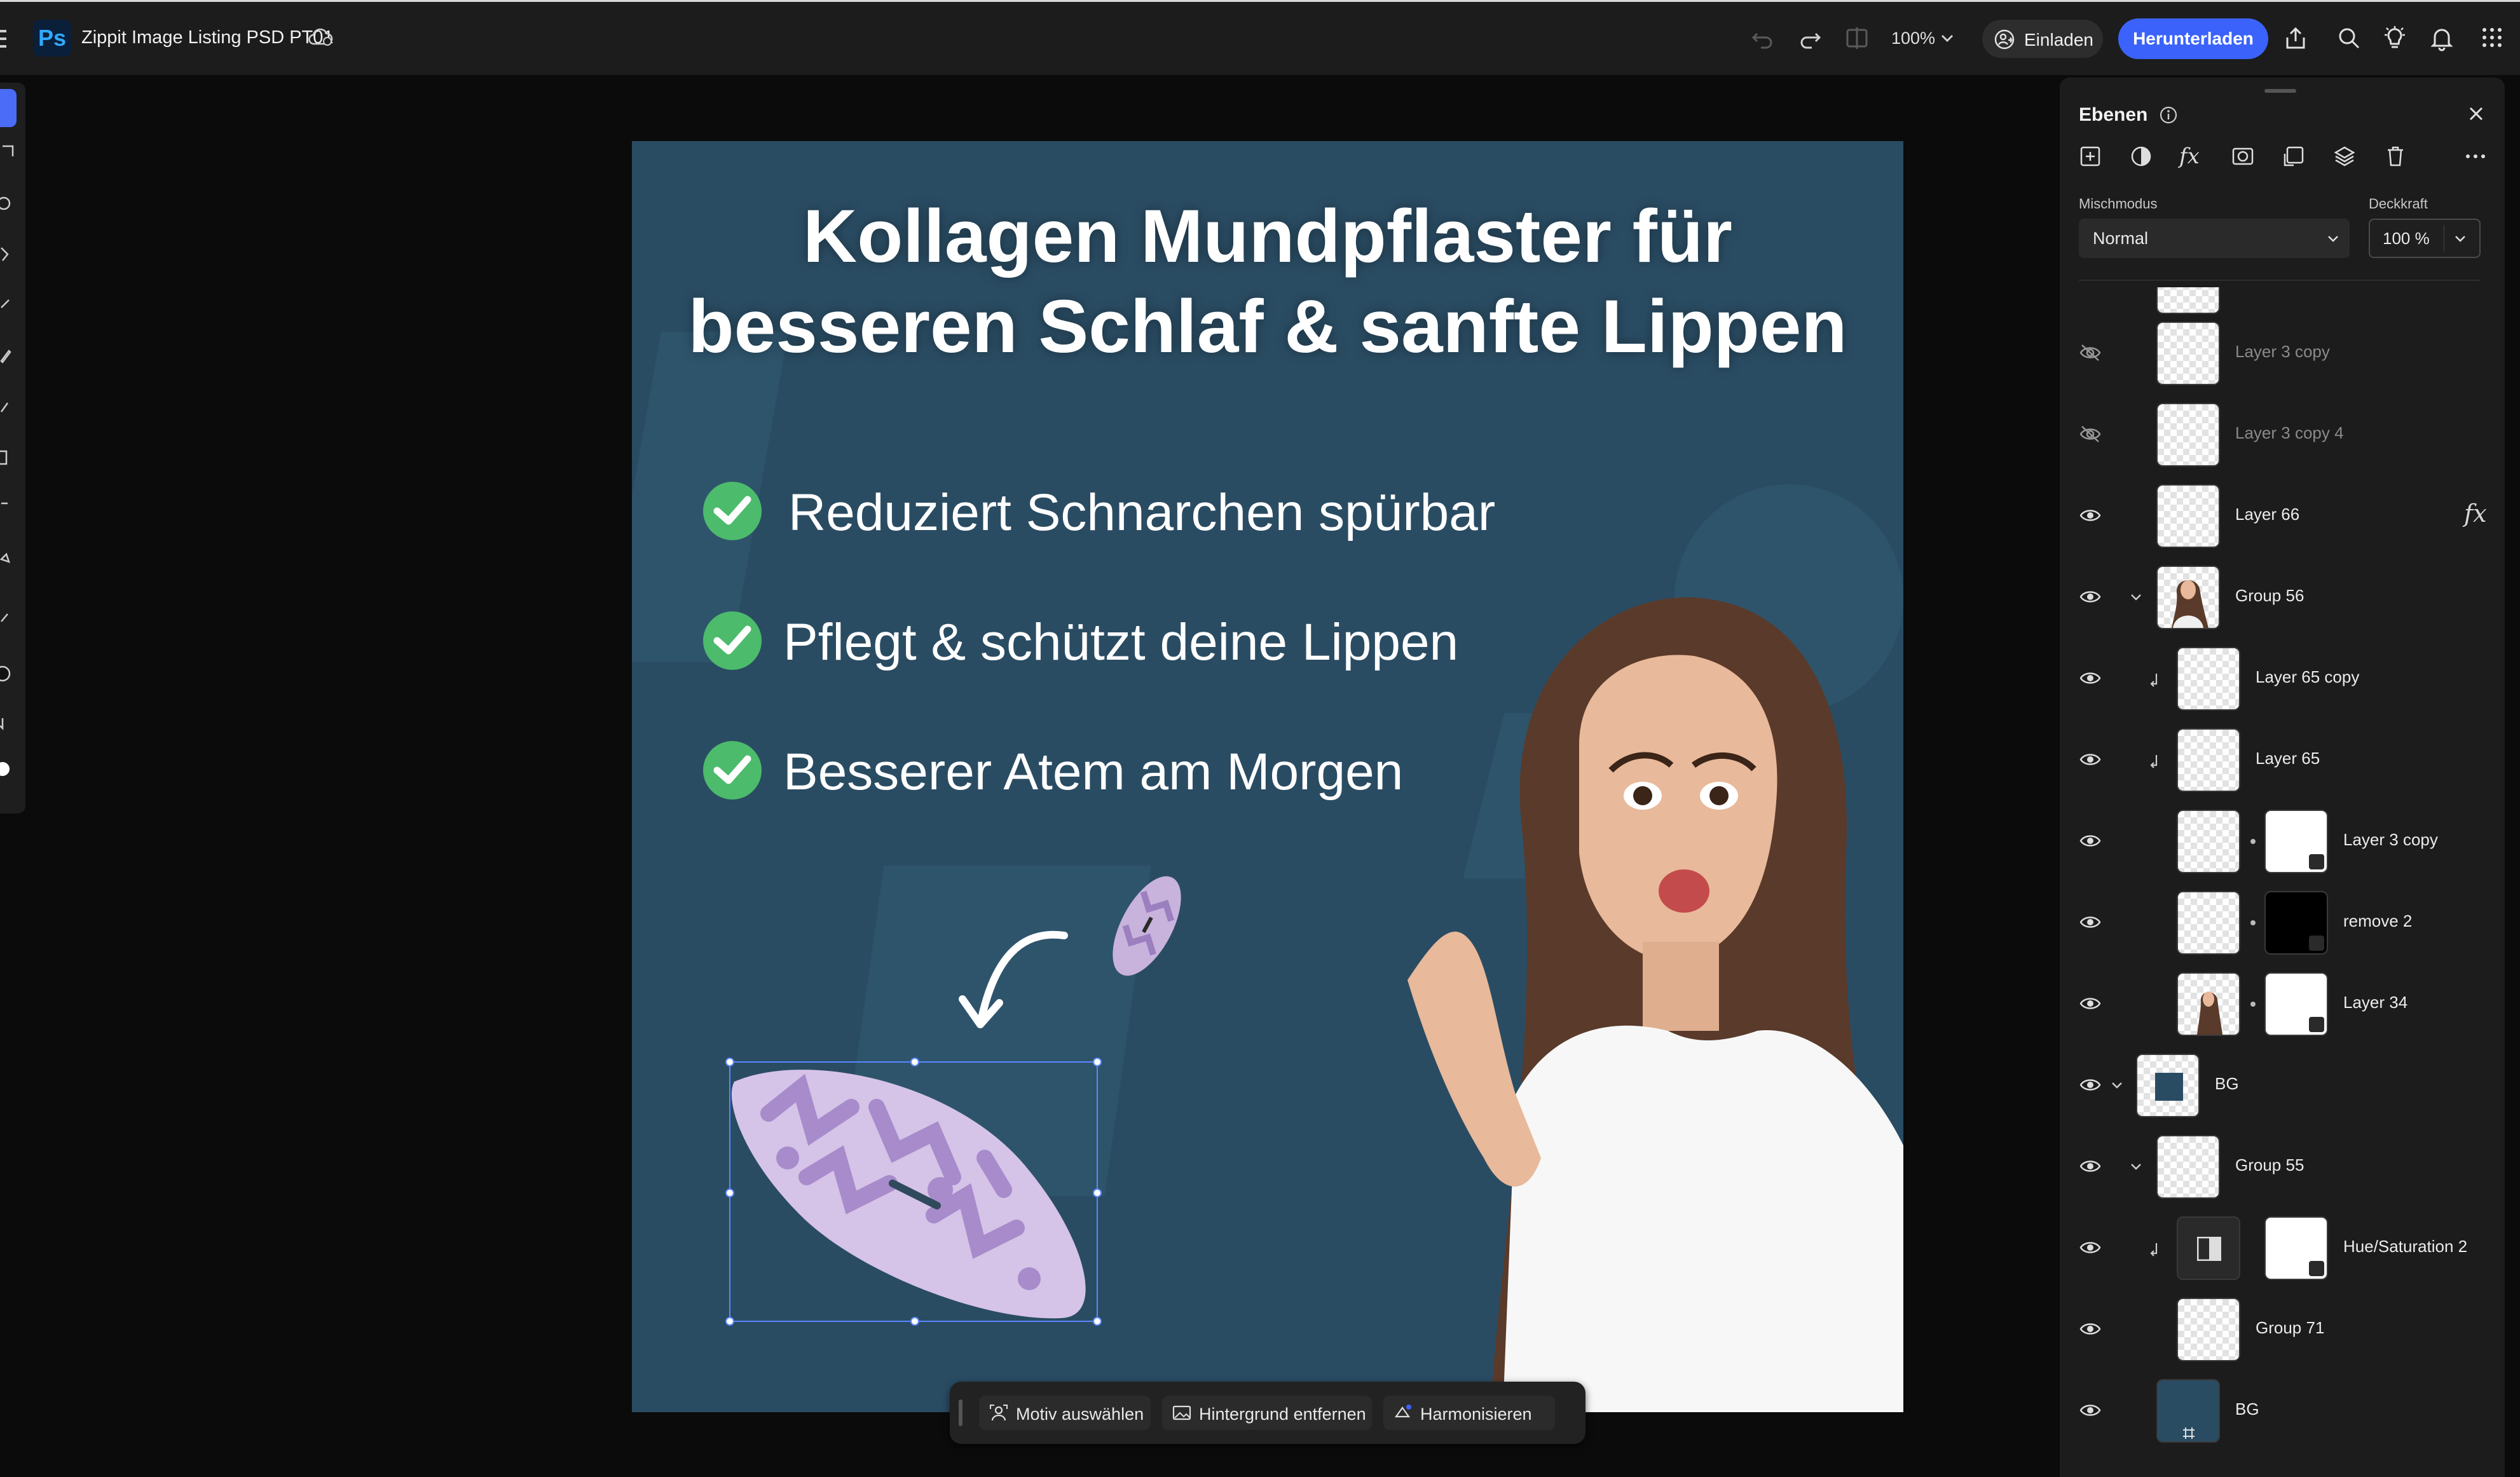  What do you see at coordinates (1607, 999) in the screenshot?
I see `woman-photo` at bounding box center [1607, 999].